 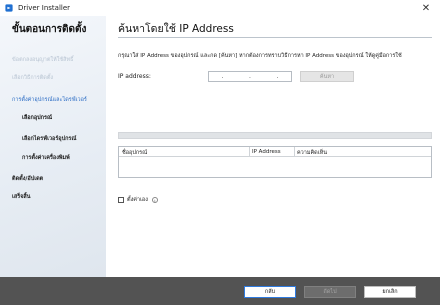 What do you see at coordinates (44, 8) in the screenshot?
I see `window-title: Driver Installer` at bounding box center [44, 8].